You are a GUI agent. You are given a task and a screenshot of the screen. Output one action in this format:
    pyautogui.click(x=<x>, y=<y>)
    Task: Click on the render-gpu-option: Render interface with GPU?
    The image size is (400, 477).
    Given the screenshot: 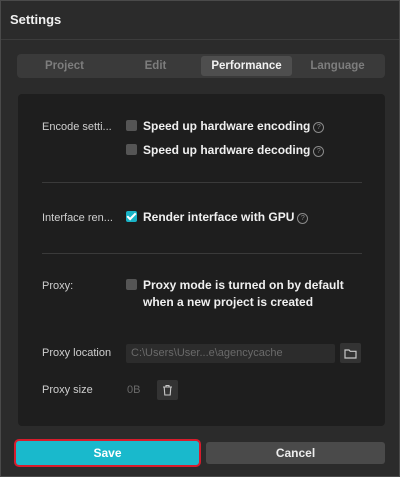 What is the action you would take?
    pyautogui.click(x=217, y=217)
    